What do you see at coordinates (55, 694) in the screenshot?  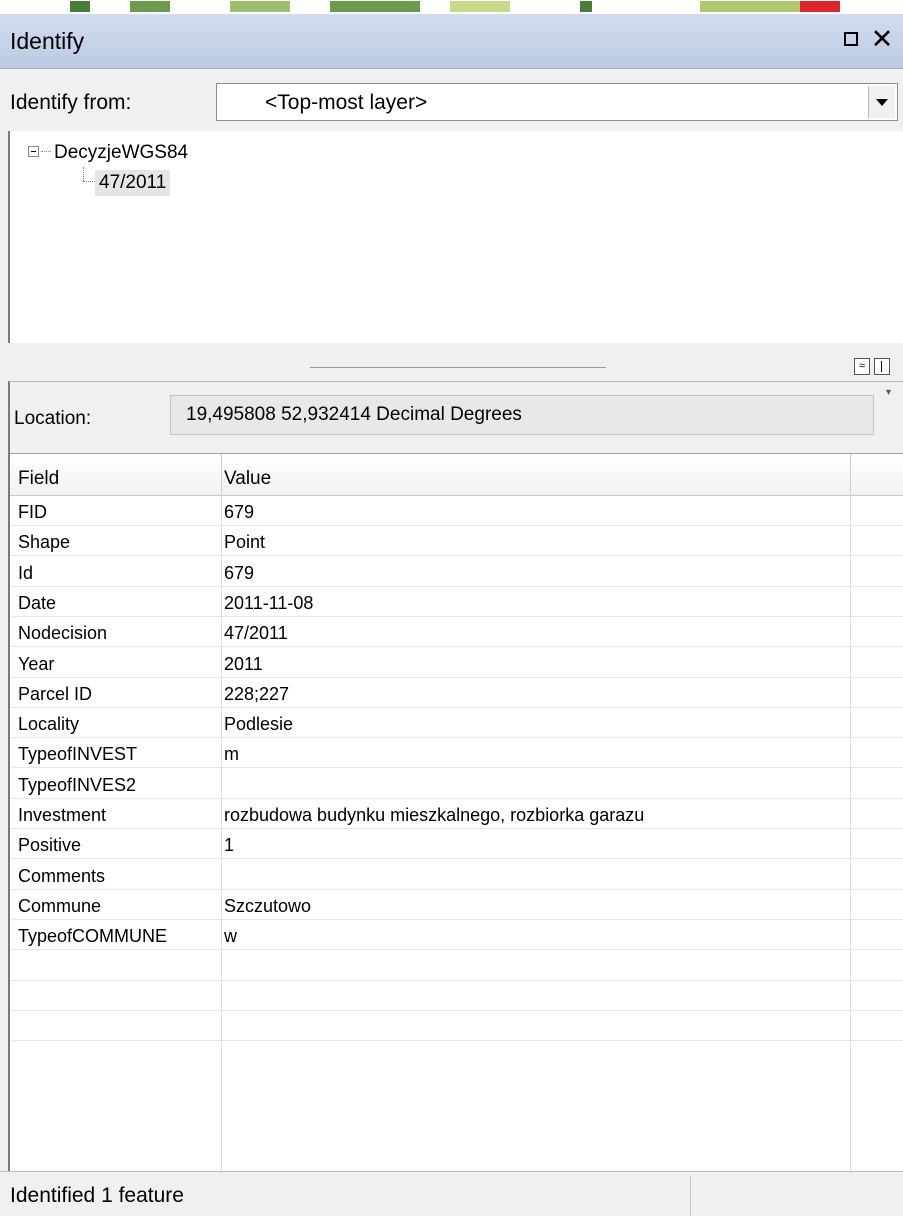 I see `field-name-cell: Parcel ID` at bounding box center [55, 694].